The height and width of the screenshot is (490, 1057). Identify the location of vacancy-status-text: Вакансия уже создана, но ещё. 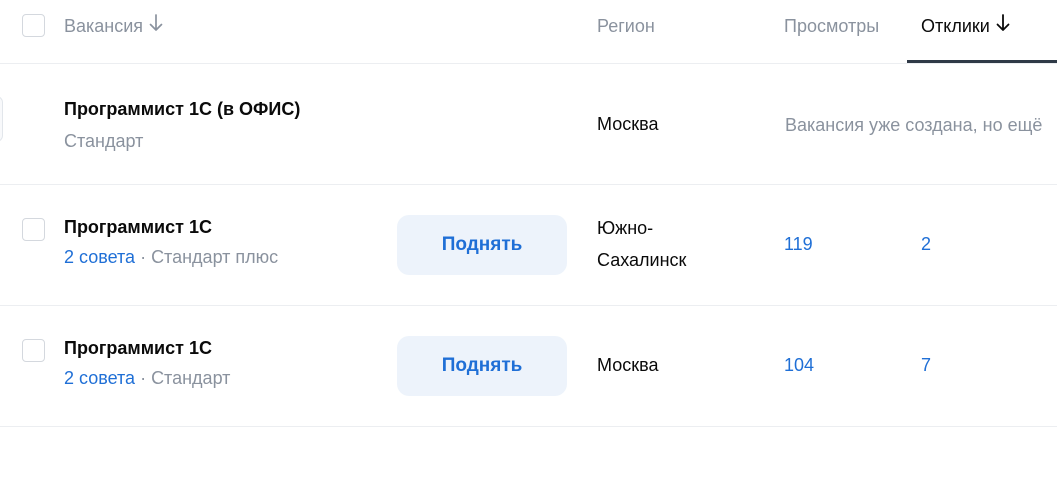
(914, 125).